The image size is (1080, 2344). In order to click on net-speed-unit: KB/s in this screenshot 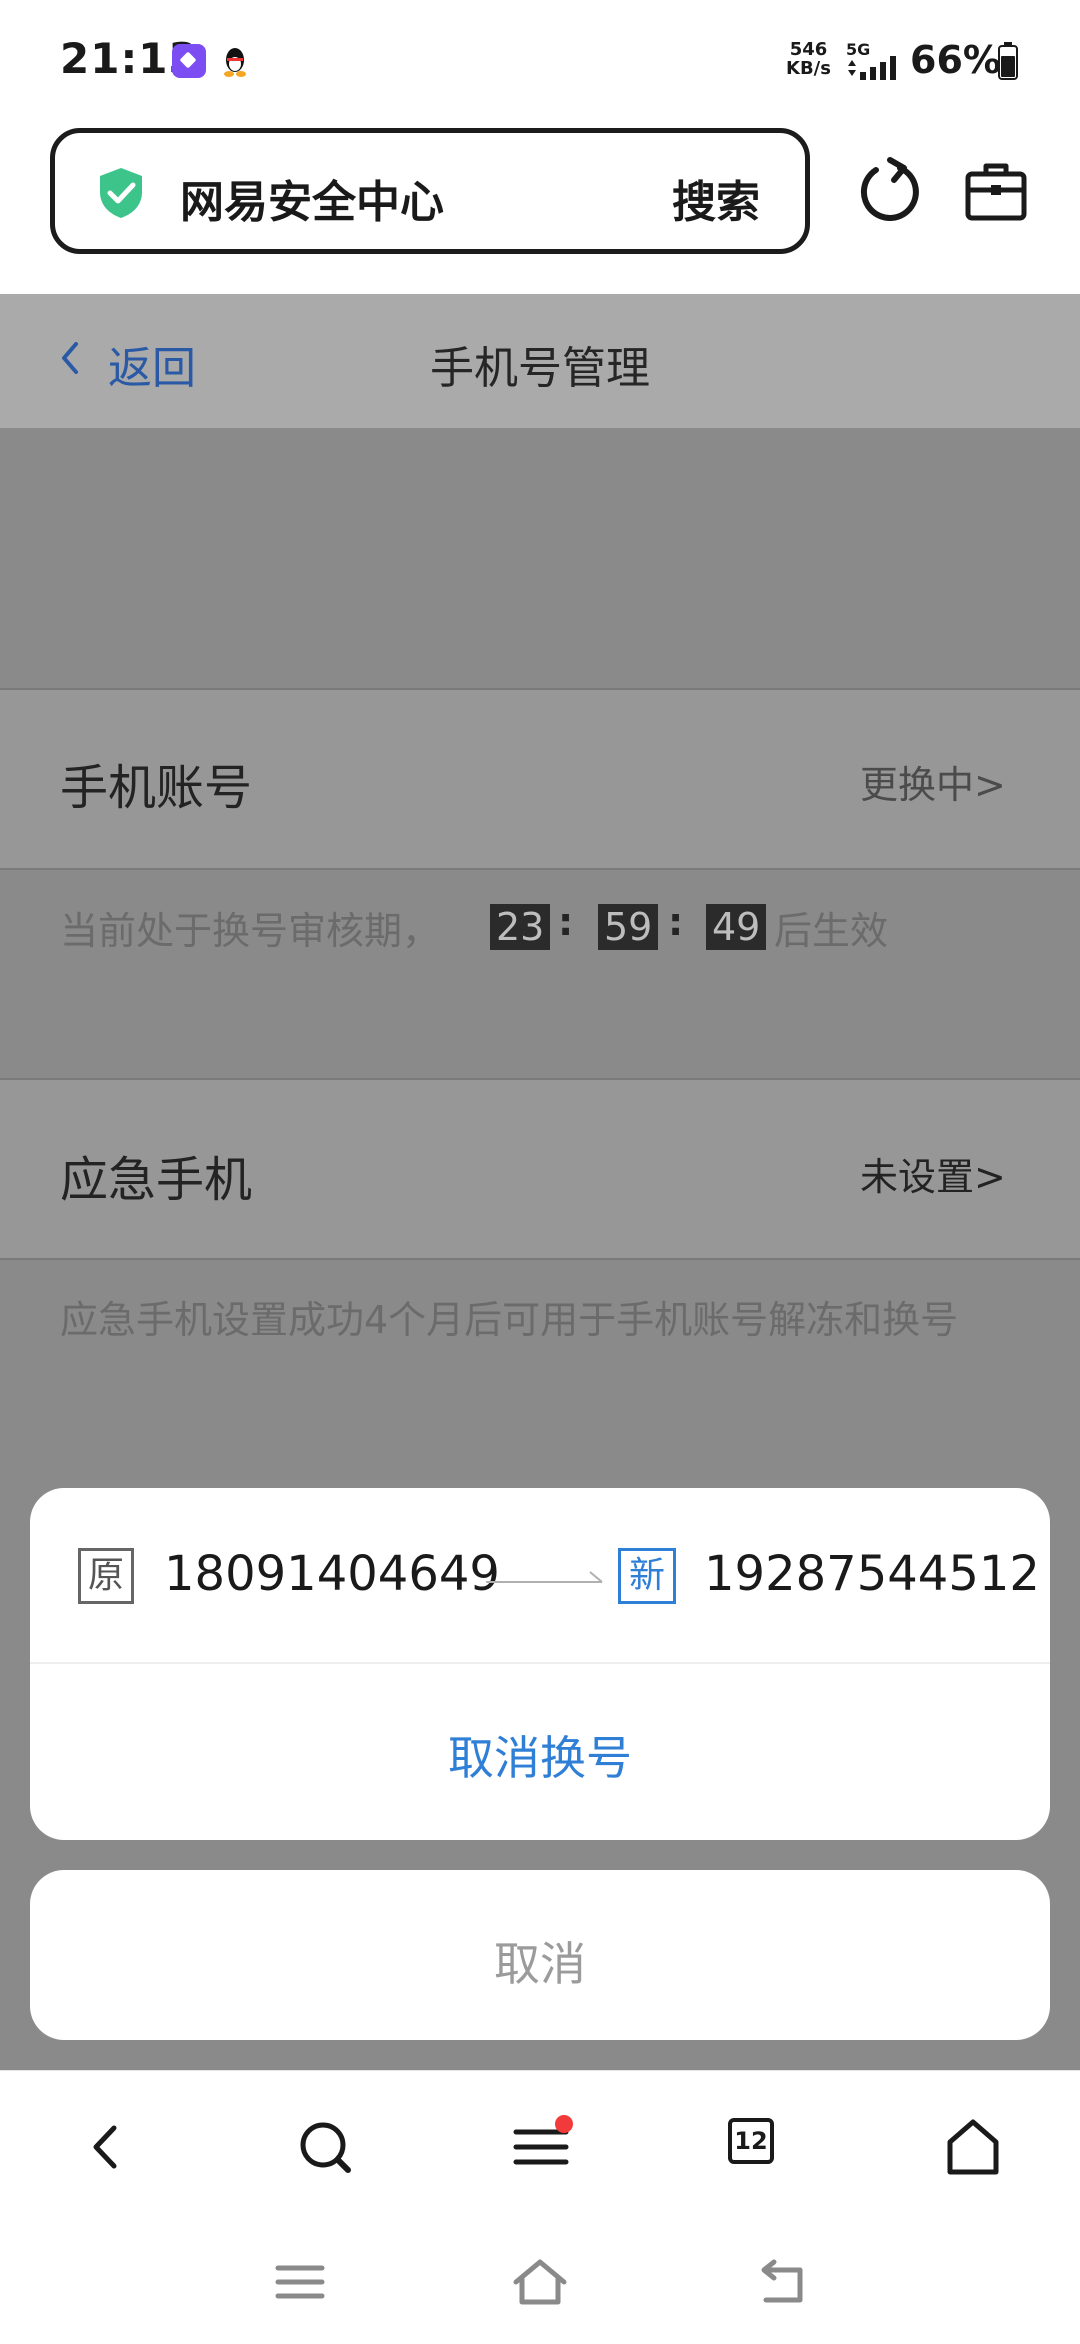, I will do `click(808, 68)`.